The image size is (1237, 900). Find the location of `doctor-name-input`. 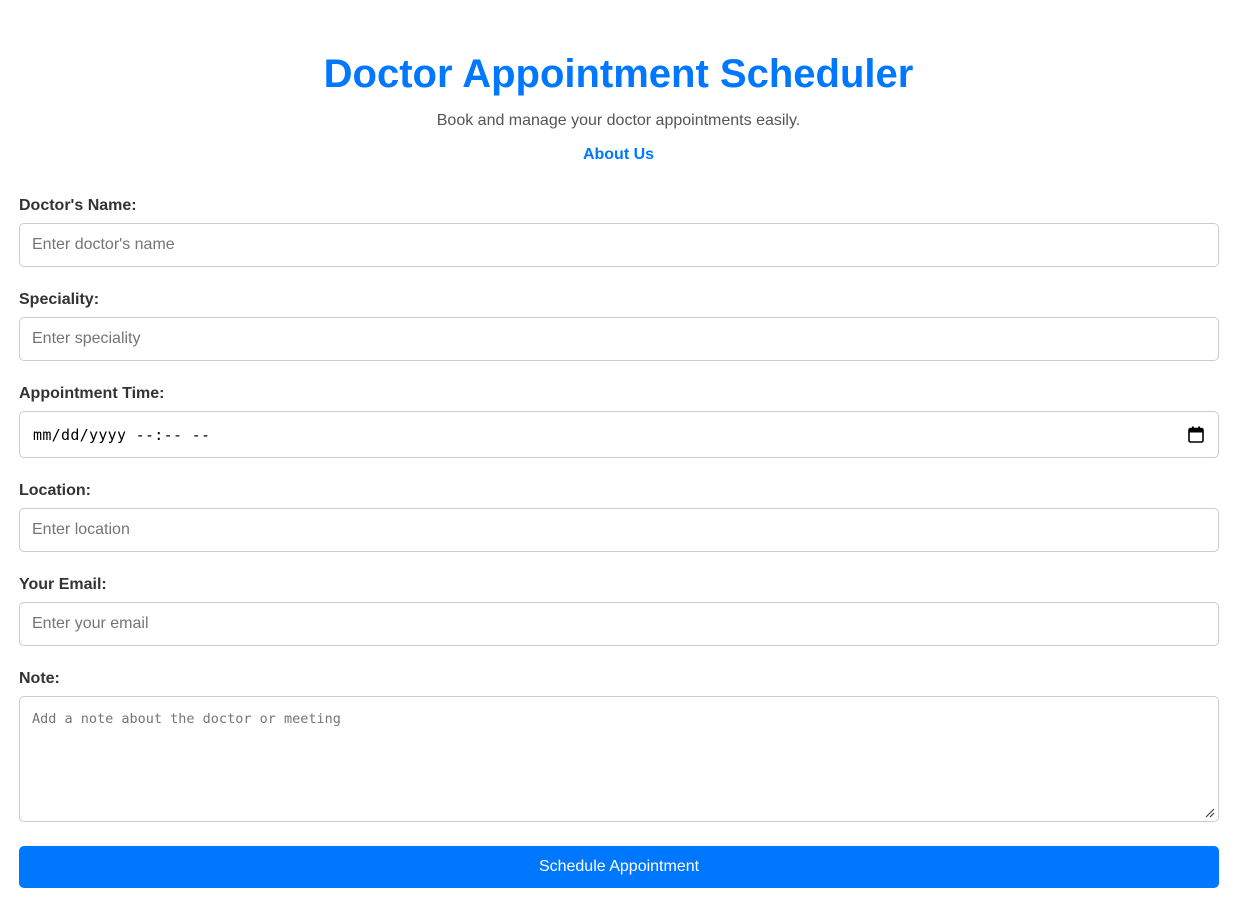

doctor-name-input is located at coordinates (619, 245).